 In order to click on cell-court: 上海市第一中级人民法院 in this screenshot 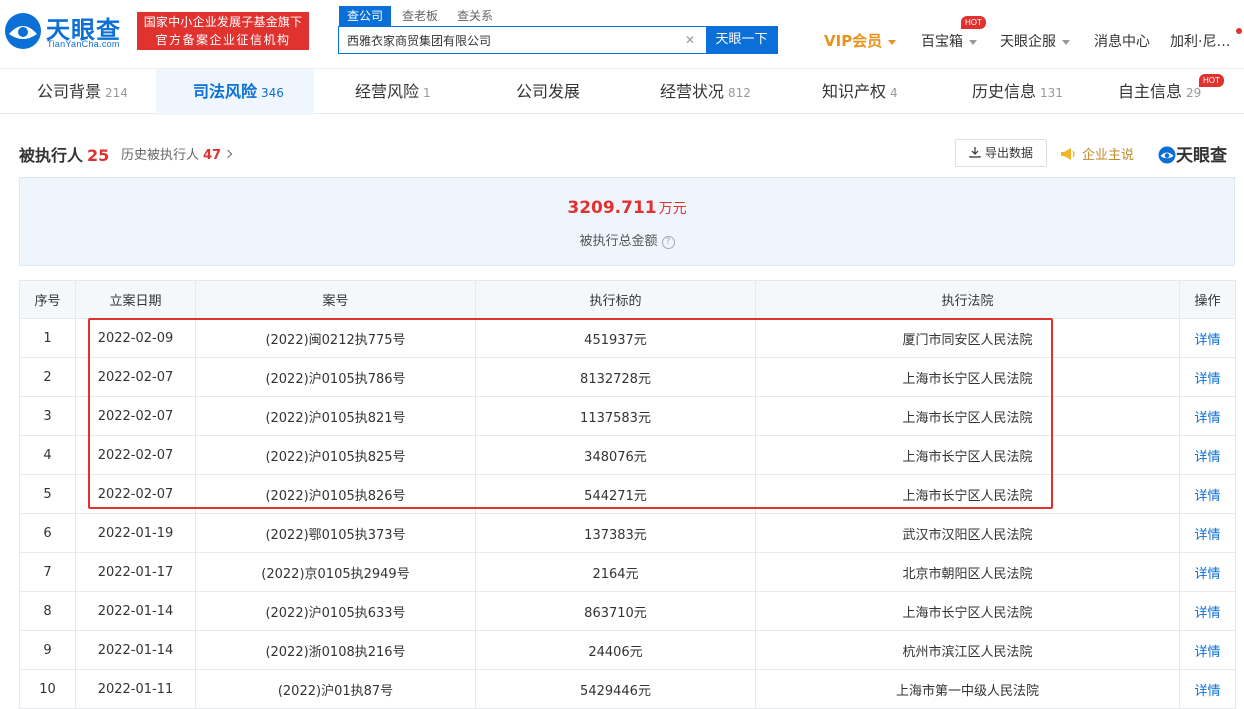, I will do `click(967, 689)`.